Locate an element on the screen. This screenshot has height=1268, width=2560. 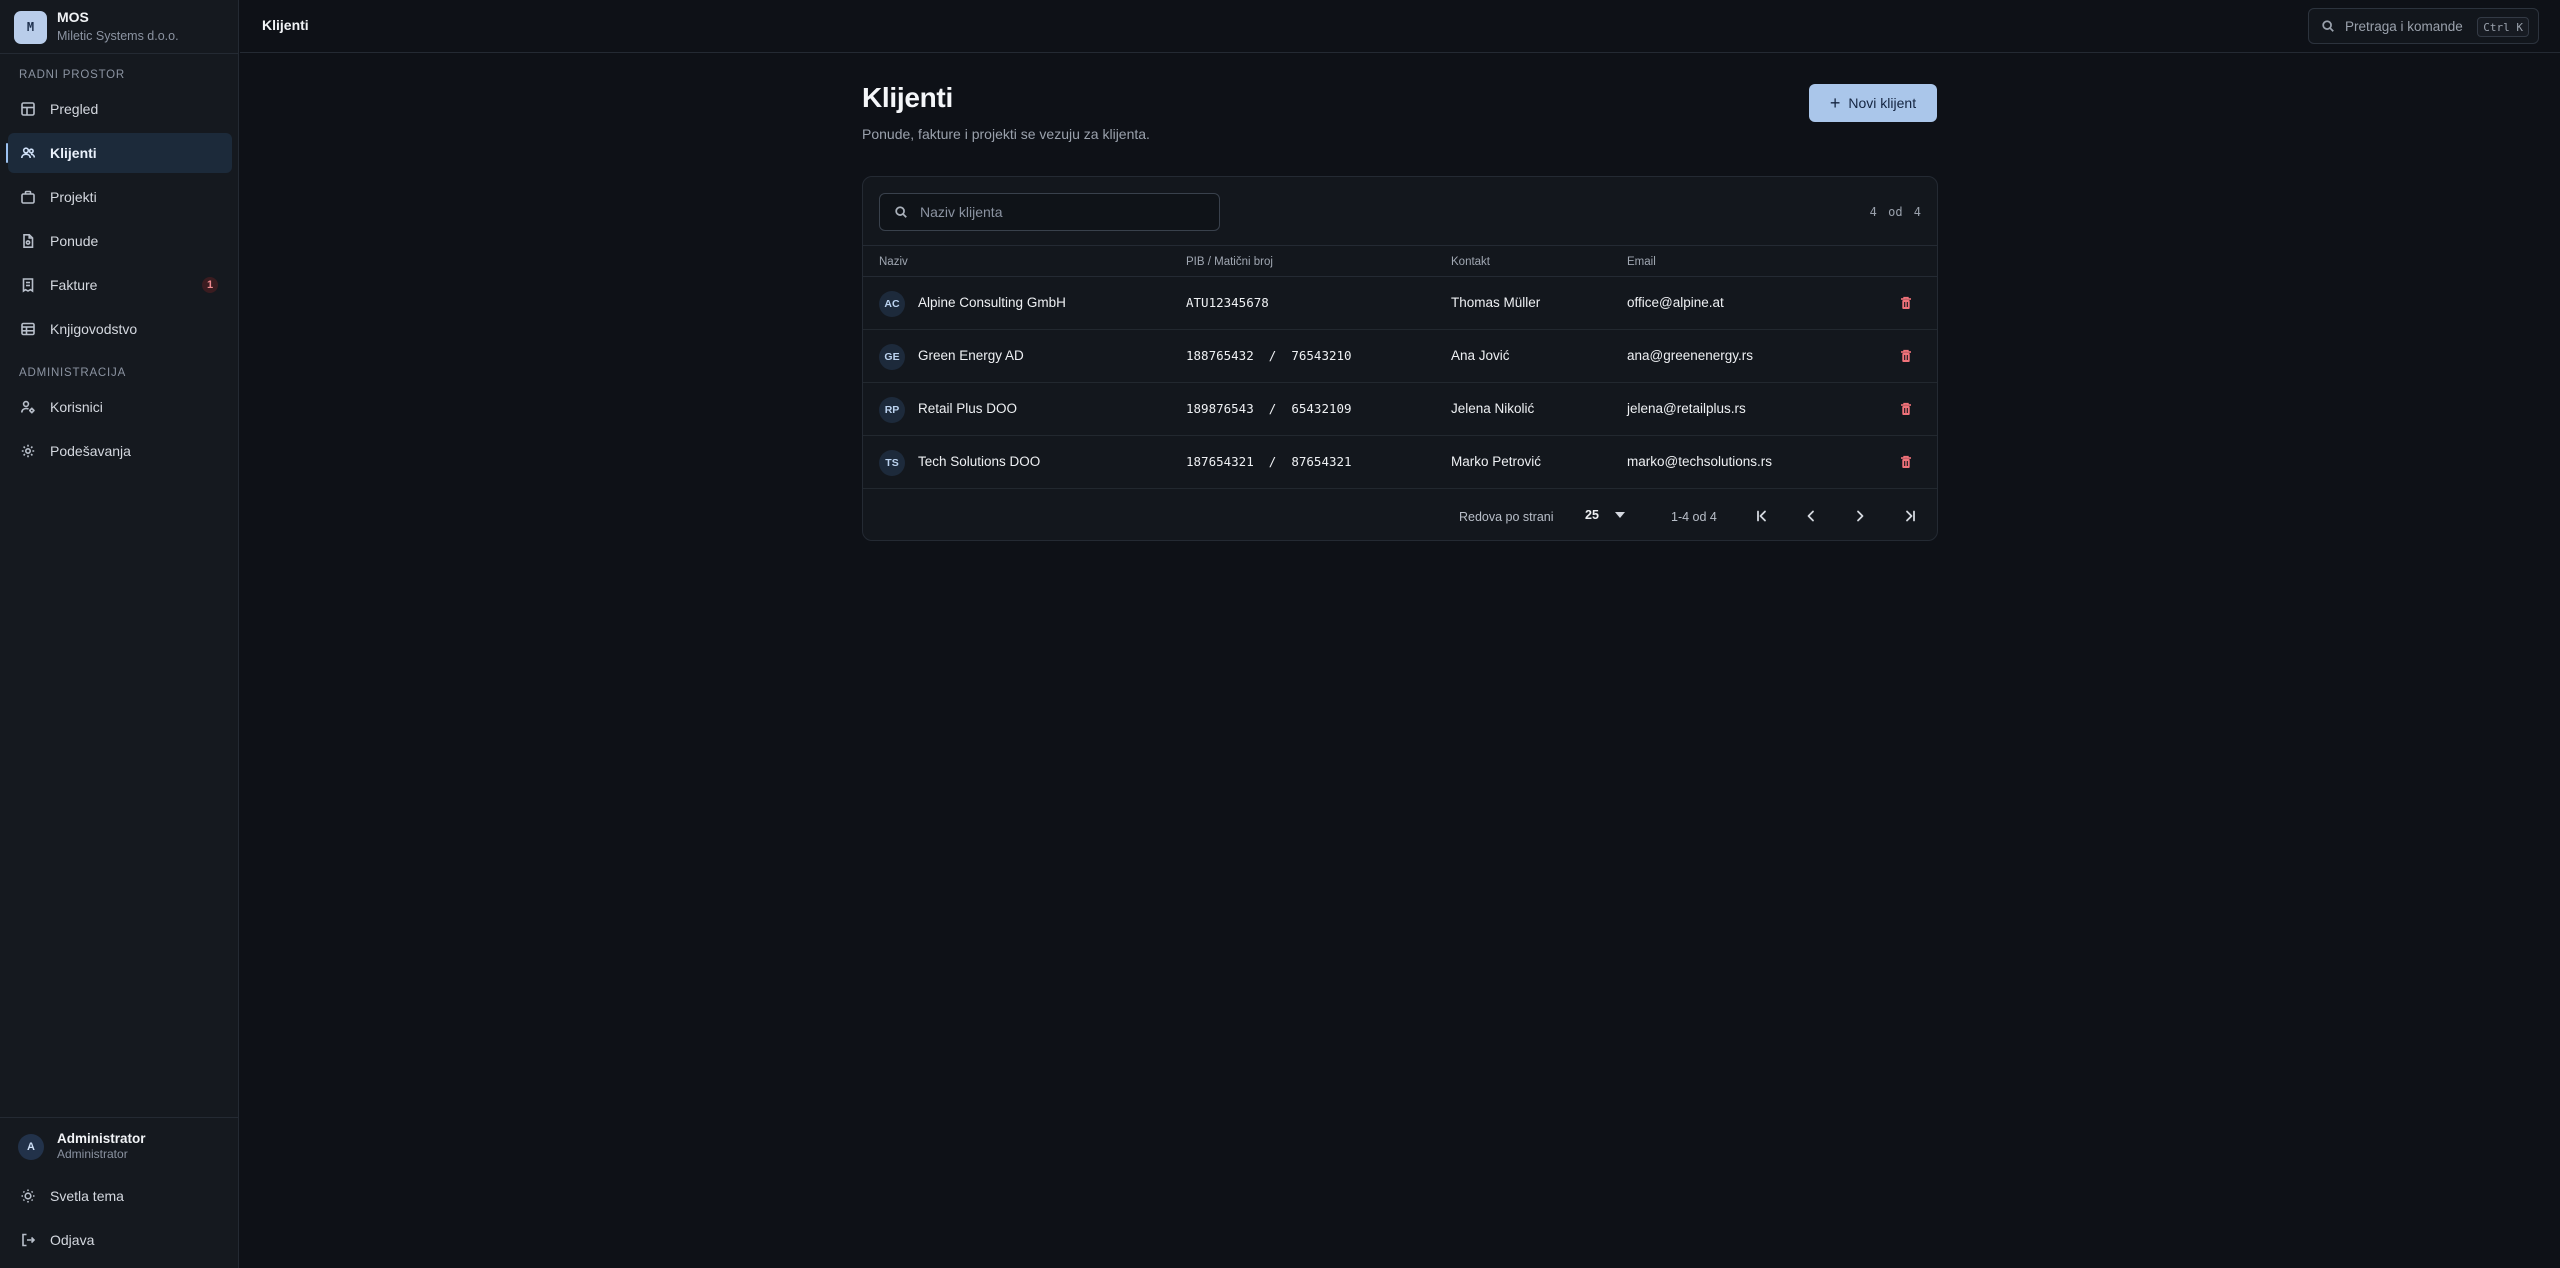
avatar: A is located at coordinates (31, 1146).